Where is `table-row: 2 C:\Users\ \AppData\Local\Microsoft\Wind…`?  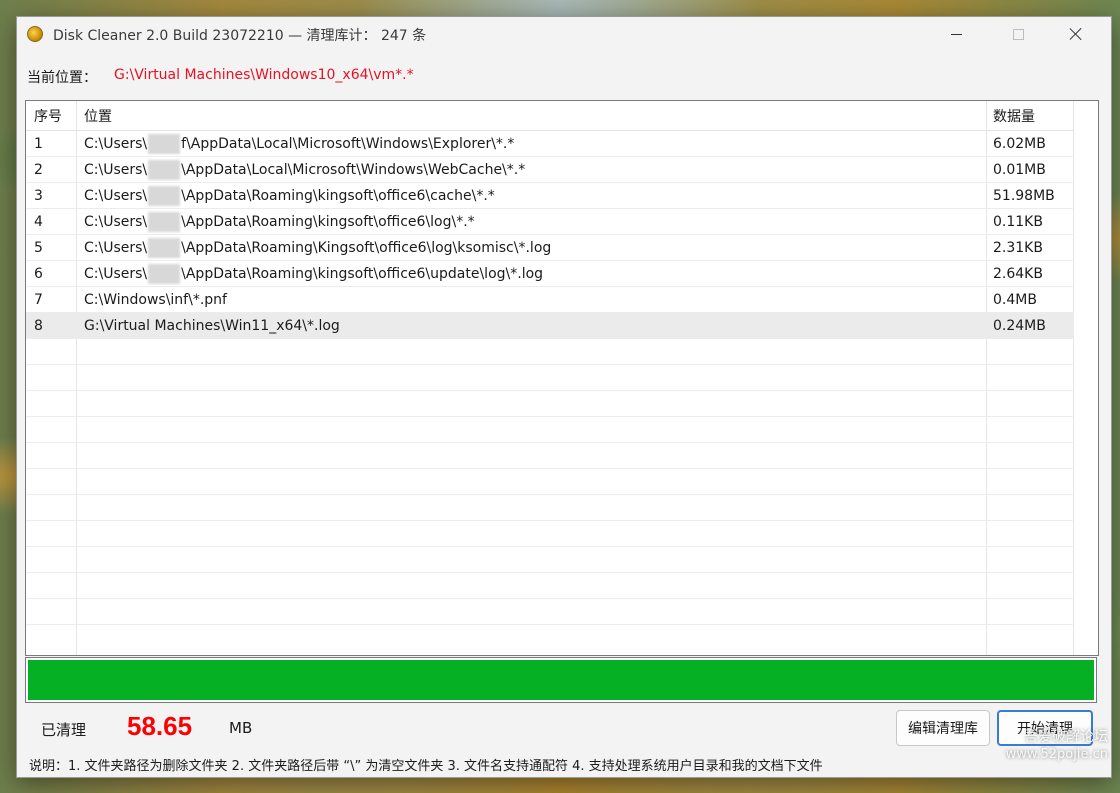
table-row: 2 C:\Users\ \AppData\Local\Microsoft\Wind… is located at coordinates (550, 170).